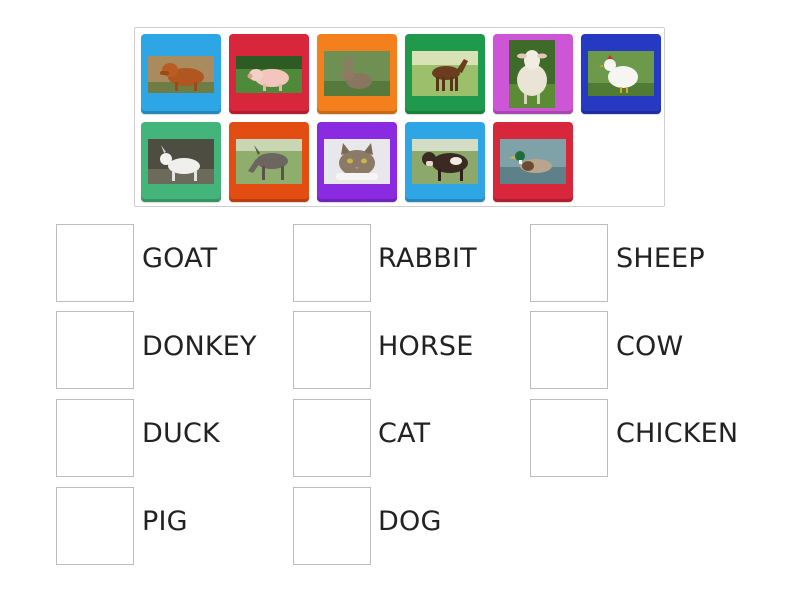 The width and height of the screenshot is (800, 600). What do you see at coordinates (569, 438) in the screenshot?
I see `drop-slot-chicken` at bounding box center [569, 438].